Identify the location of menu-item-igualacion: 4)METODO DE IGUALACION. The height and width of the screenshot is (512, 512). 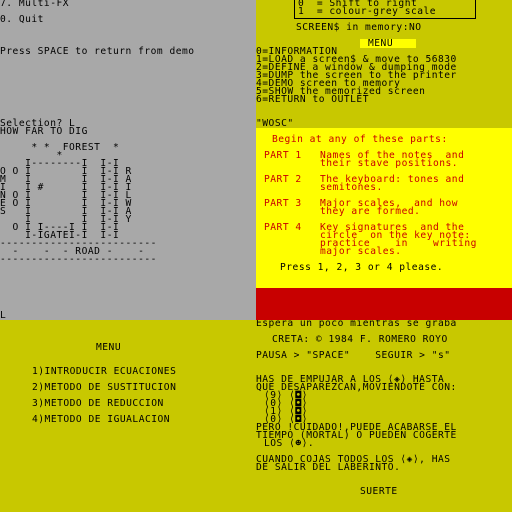
(101, 420).